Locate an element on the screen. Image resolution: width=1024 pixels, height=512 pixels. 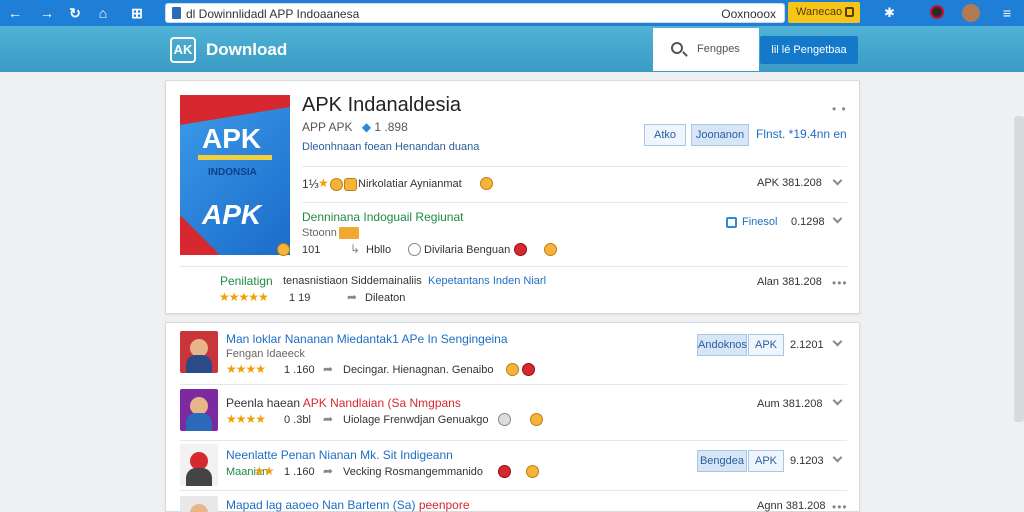
list-item-title-main: Peenla haean is located at coordinates (263, 403).